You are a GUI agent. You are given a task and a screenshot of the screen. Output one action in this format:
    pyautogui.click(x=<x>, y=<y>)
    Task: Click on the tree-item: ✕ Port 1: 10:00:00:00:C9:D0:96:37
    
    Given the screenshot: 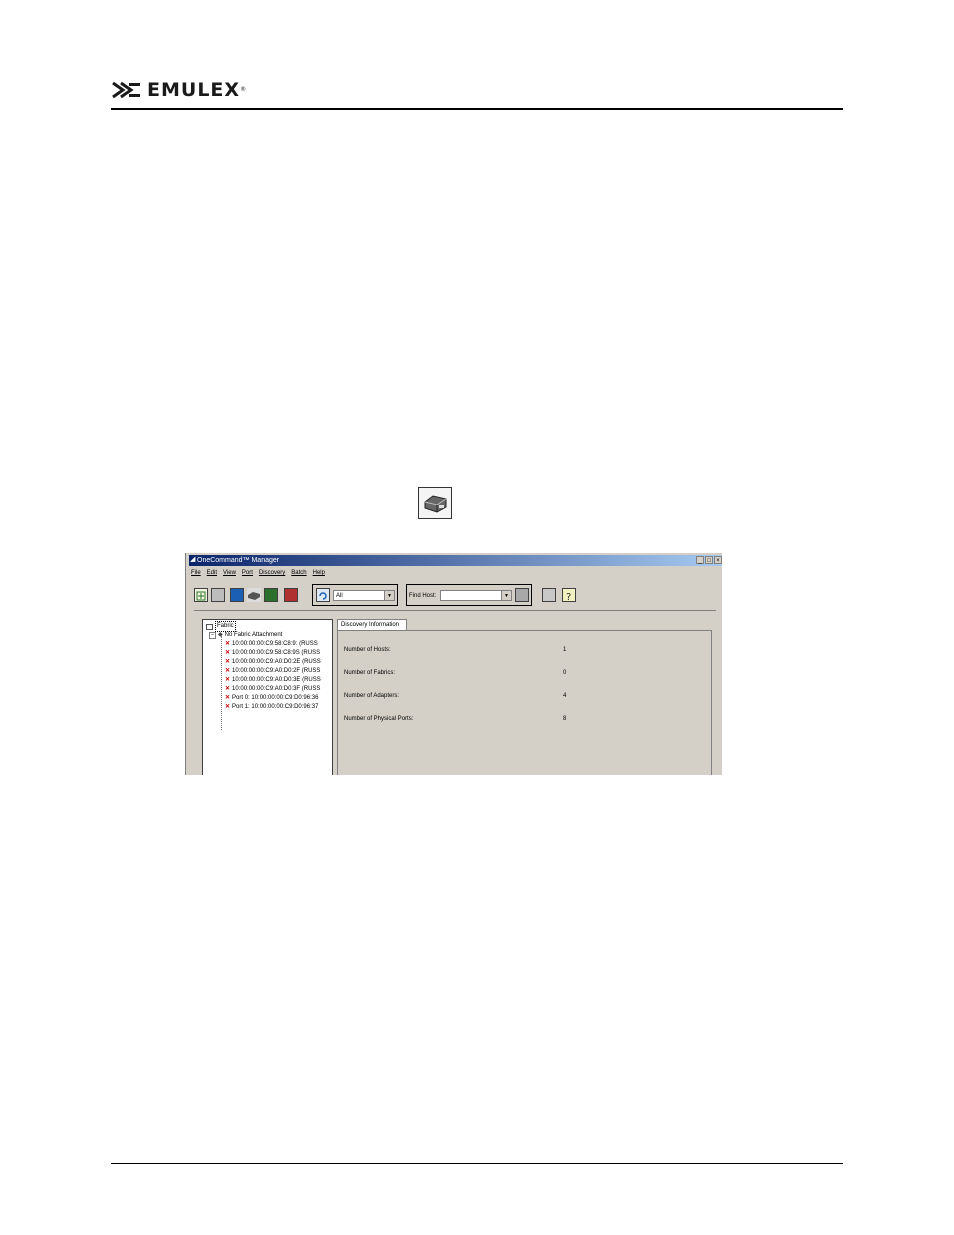 What is the action you would take?
    pyautogui.click(x=271, y=707)
    